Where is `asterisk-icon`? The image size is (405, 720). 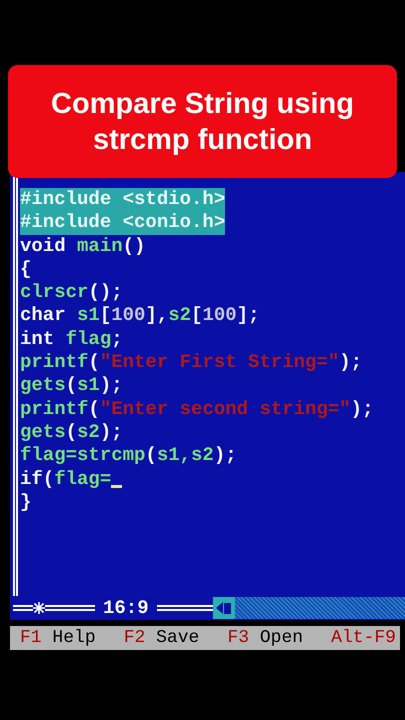 asterisk-icon is located at coordinates (39, 608).